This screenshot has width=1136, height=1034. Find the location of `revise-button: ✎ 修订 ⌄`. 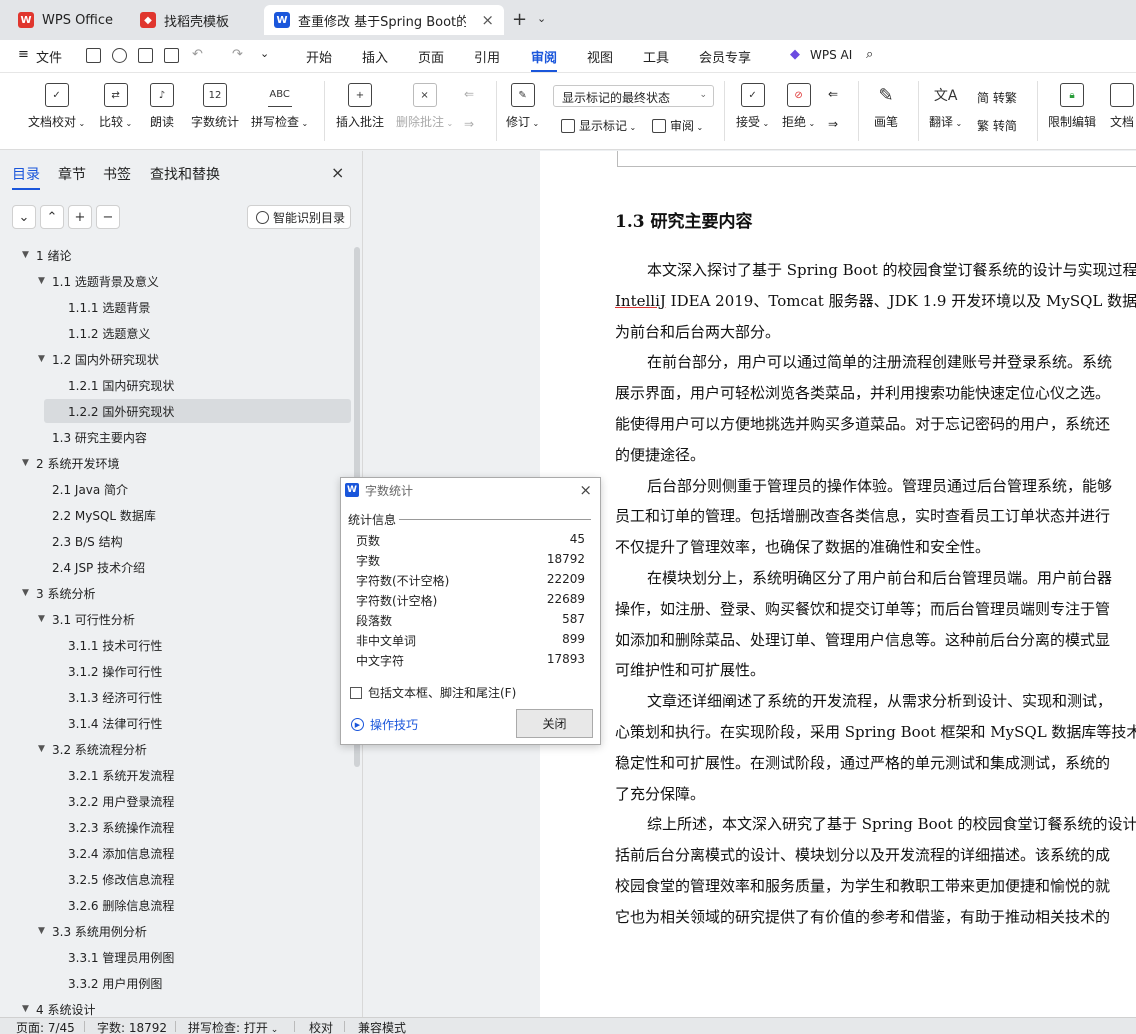

revise-button: ✎ 修订 ⌄ is located at coordinates (522, 106).